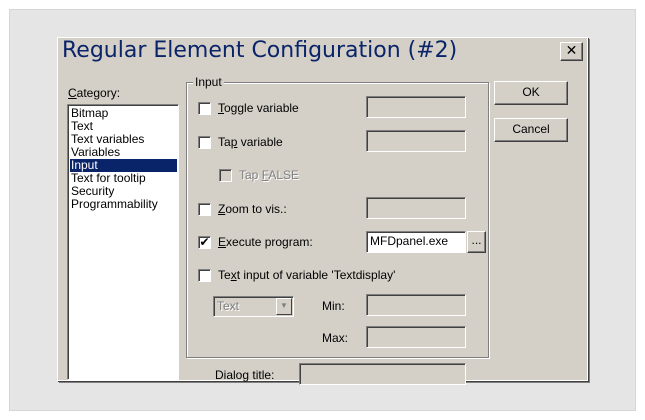 The height and width of the screenshot is (420, 645). I want to click on tap-variable-field, so click(416, 141).